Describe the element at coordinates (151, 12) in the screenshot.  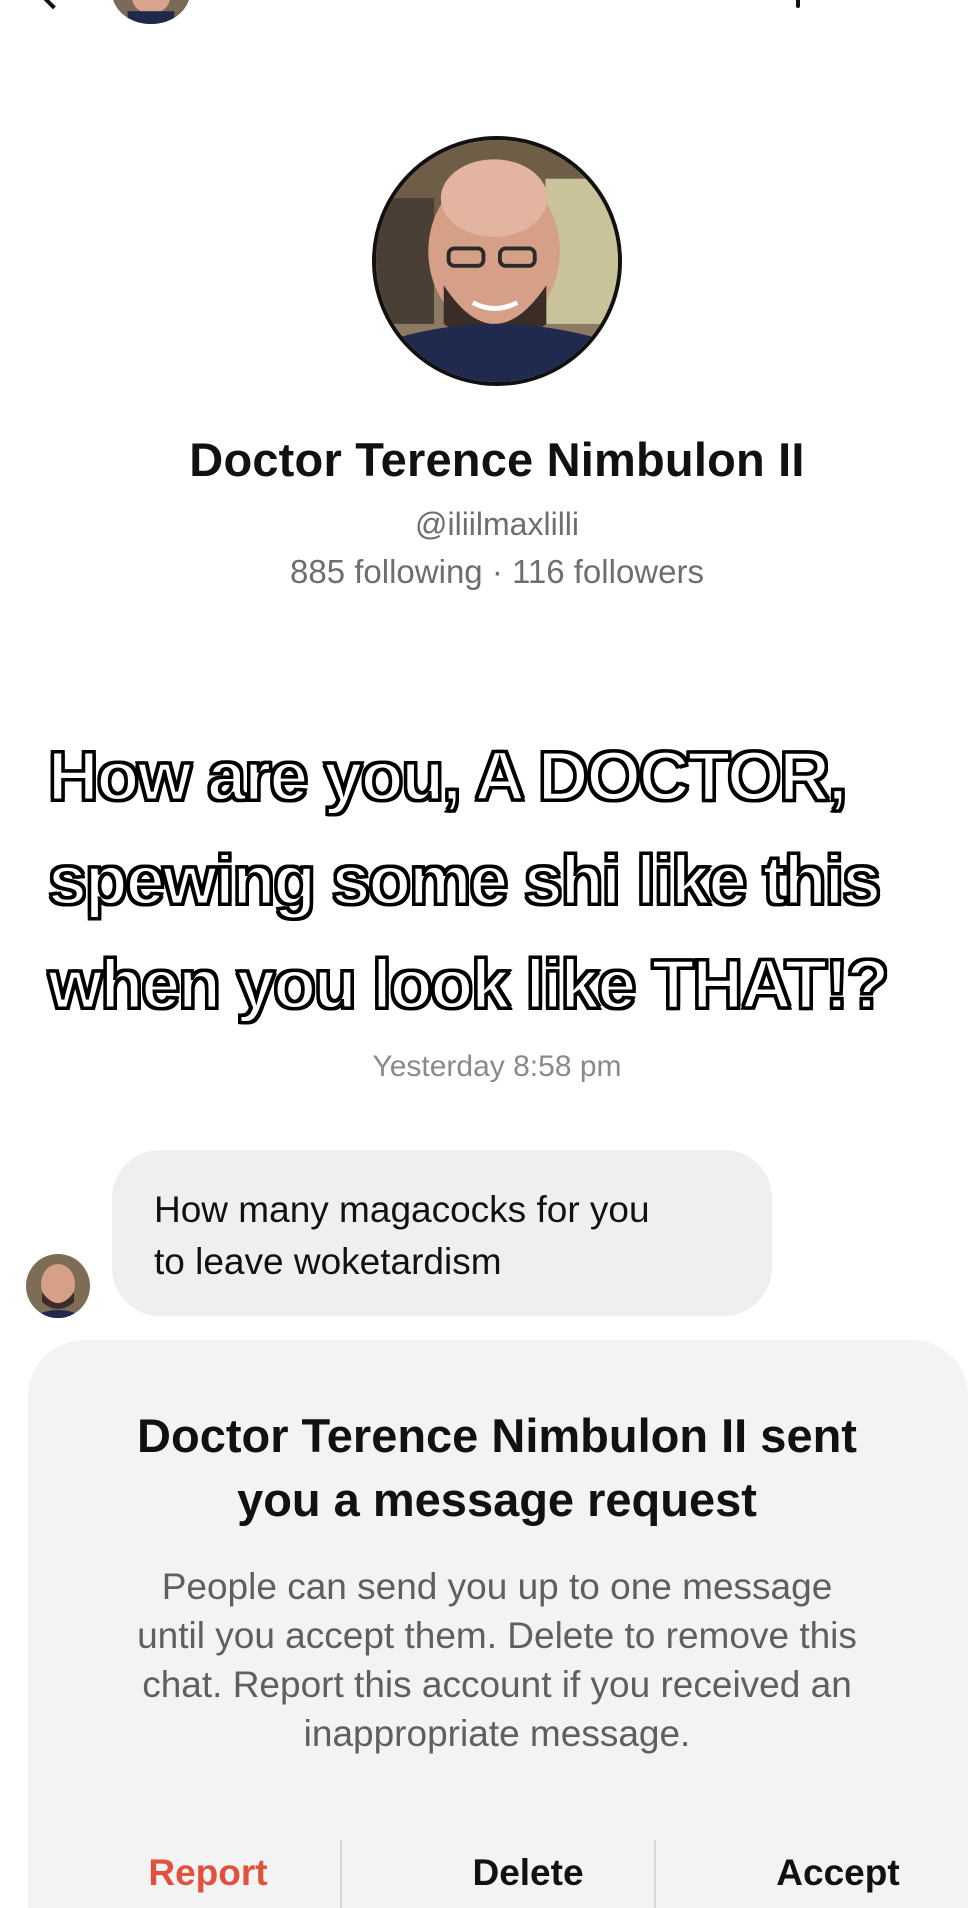
I see `header-avatar` at that location.